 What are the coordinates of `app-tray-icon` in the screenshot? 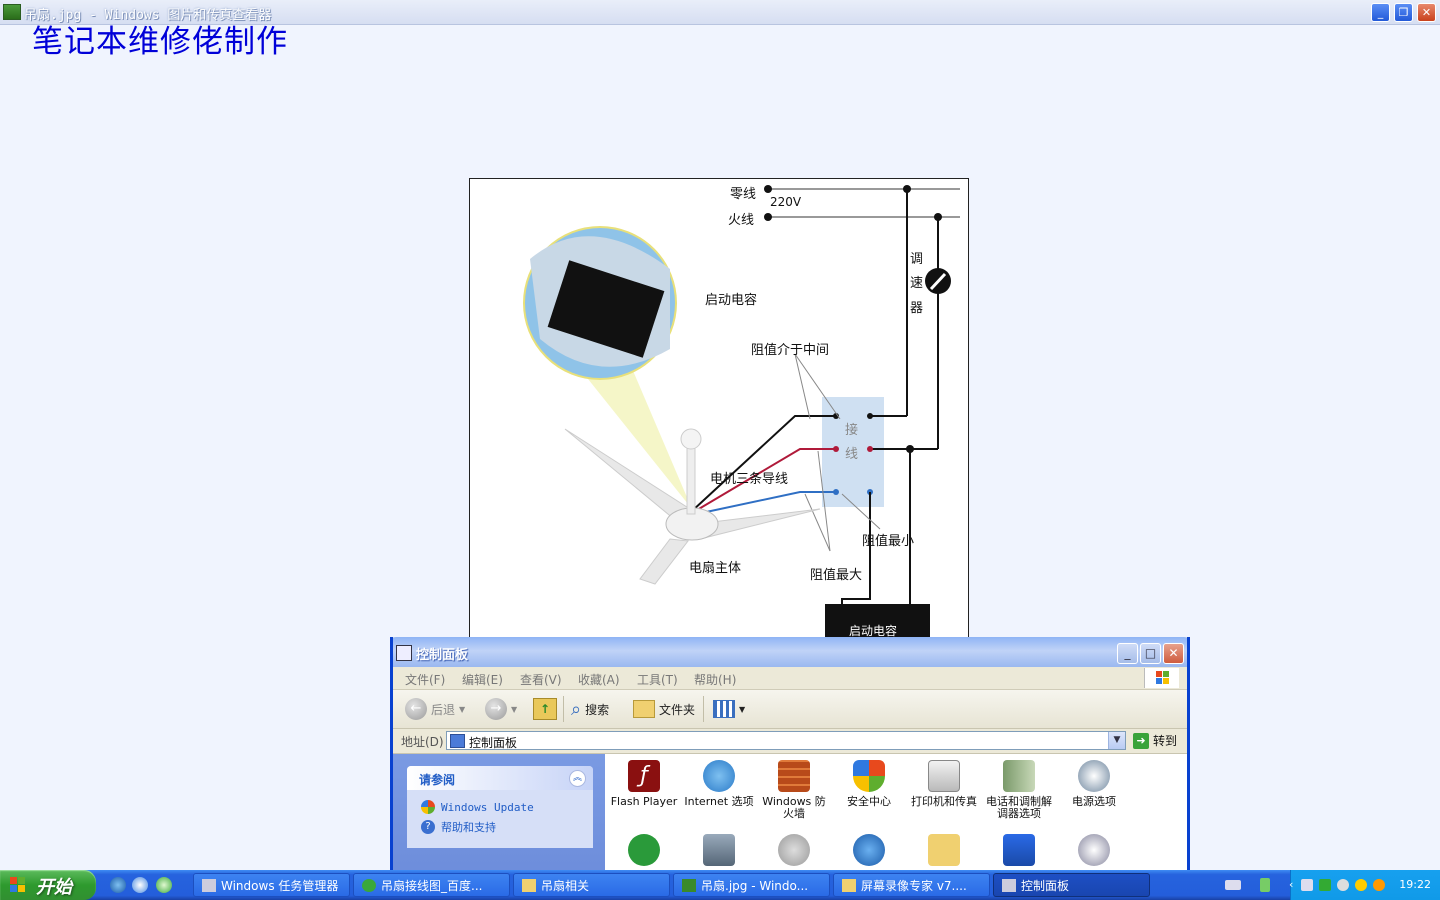 It's located at (1325, 885).